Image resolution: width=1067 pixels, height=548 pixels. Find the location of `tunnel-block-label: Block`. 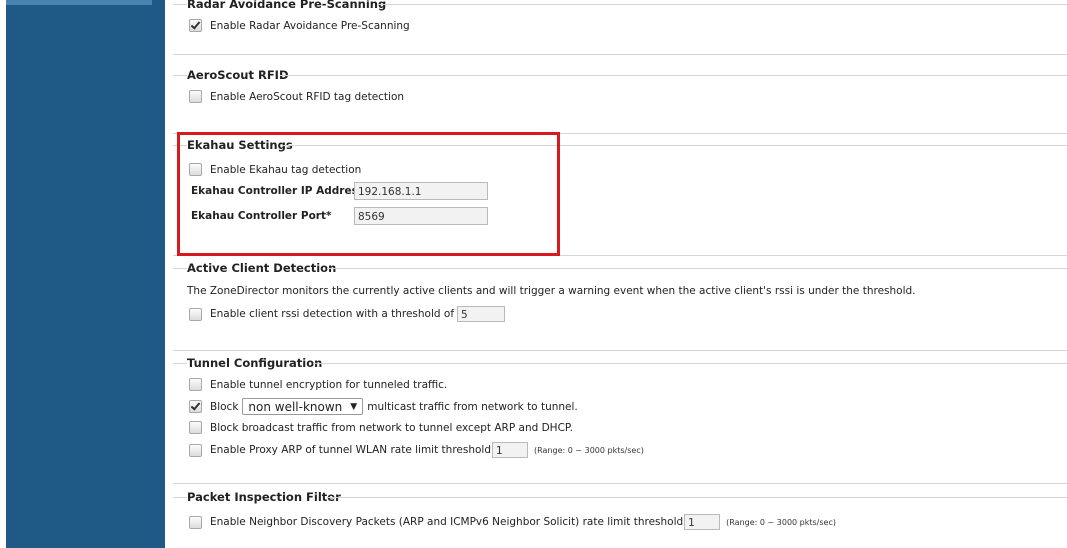

tunnel-block-label: Block is located at coordinates (224, 406).